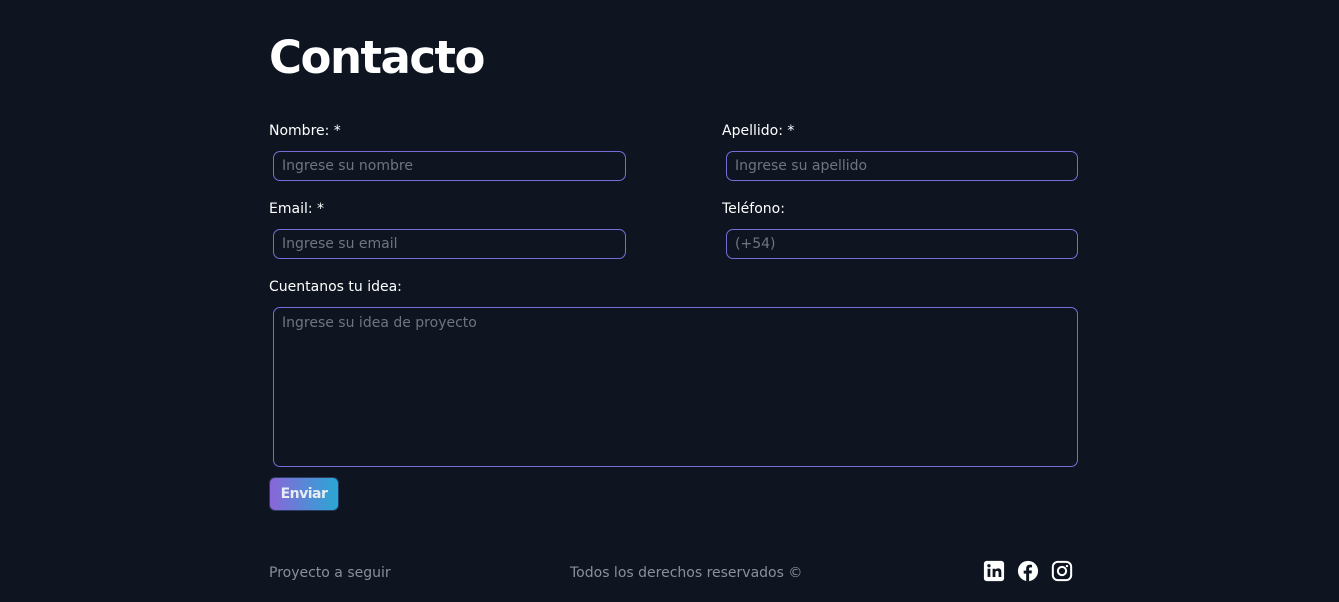 This screenshot has width=1339, height=602. Describe the element at coordinates (305, 131) in the screenshot. I see `nombre-label: Nombre: *` at that location.